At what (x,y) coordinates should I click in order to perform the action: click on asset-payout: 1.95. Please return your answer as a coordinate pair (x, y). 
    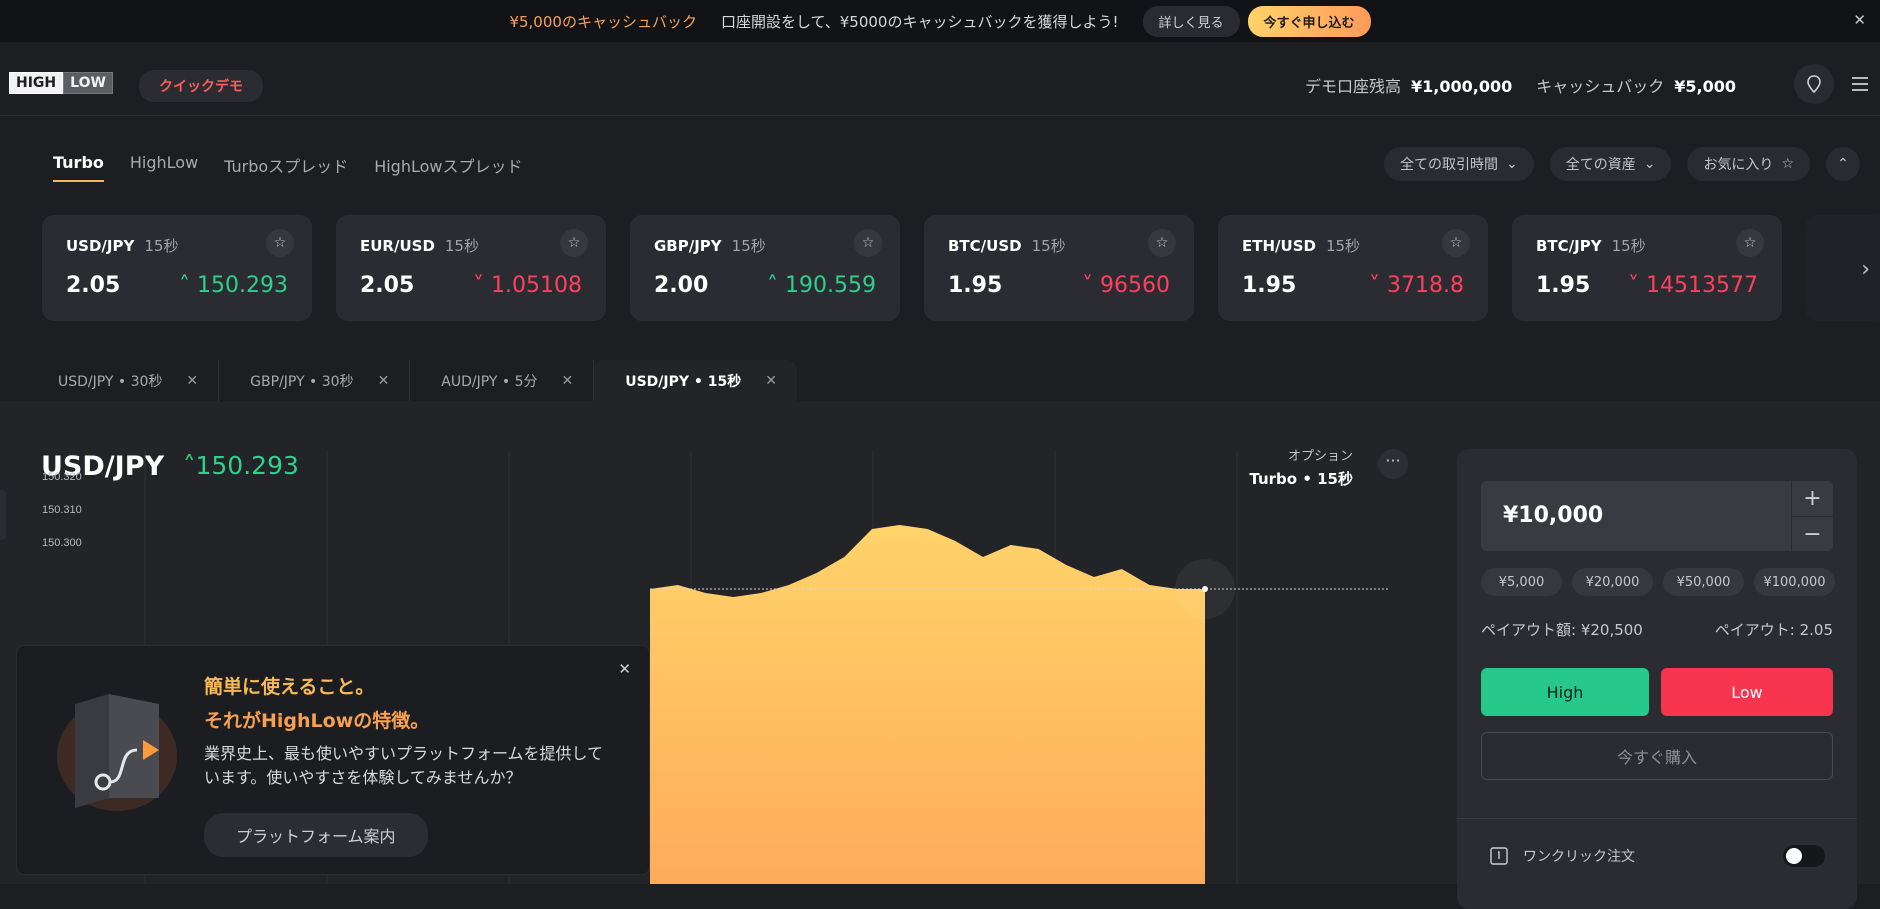
    Looking at the image, I should click on (1269, 285).